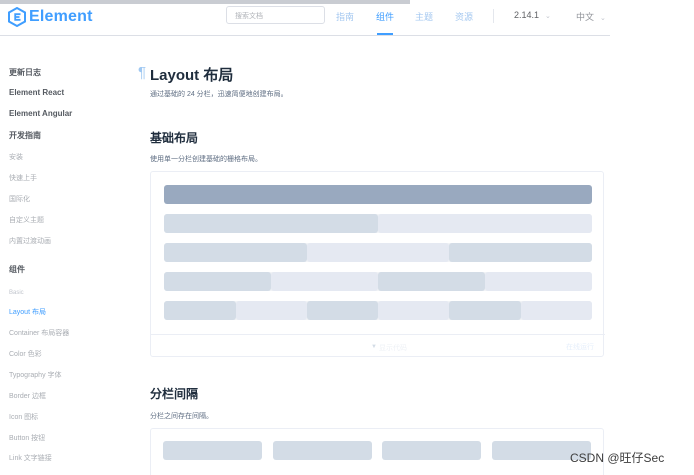 This screenshot has height=475, width=694. Describe the element at coordinates (27, 438) in the screenshot. I see `sidebar-item-button: Button 按钮` at that location.